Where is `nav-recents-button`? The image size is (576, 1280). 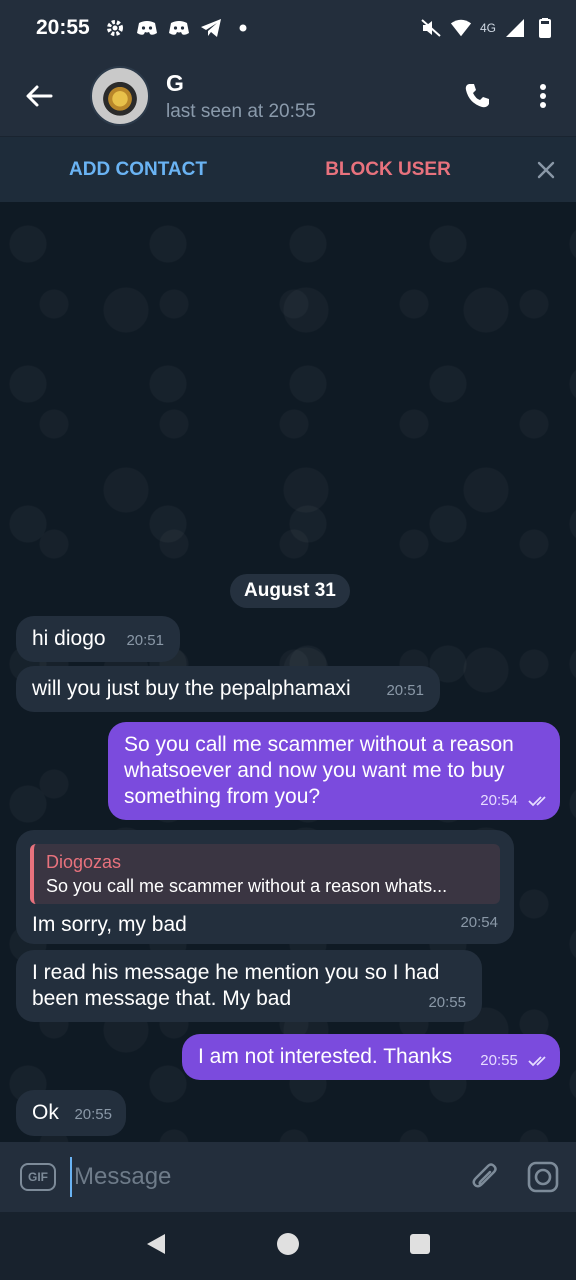
nav-recents-button is located at coordinates (420, 1246).